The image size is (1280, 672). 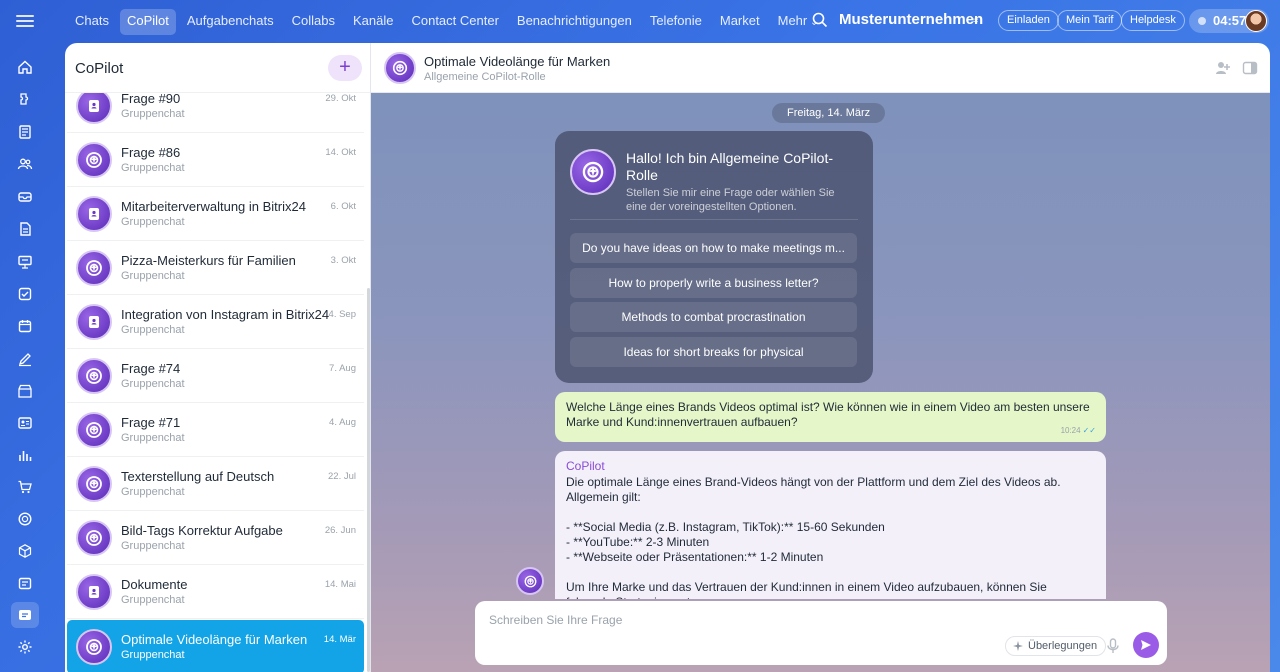 I want to click on document-user-icon, so click(x=94, y=106).